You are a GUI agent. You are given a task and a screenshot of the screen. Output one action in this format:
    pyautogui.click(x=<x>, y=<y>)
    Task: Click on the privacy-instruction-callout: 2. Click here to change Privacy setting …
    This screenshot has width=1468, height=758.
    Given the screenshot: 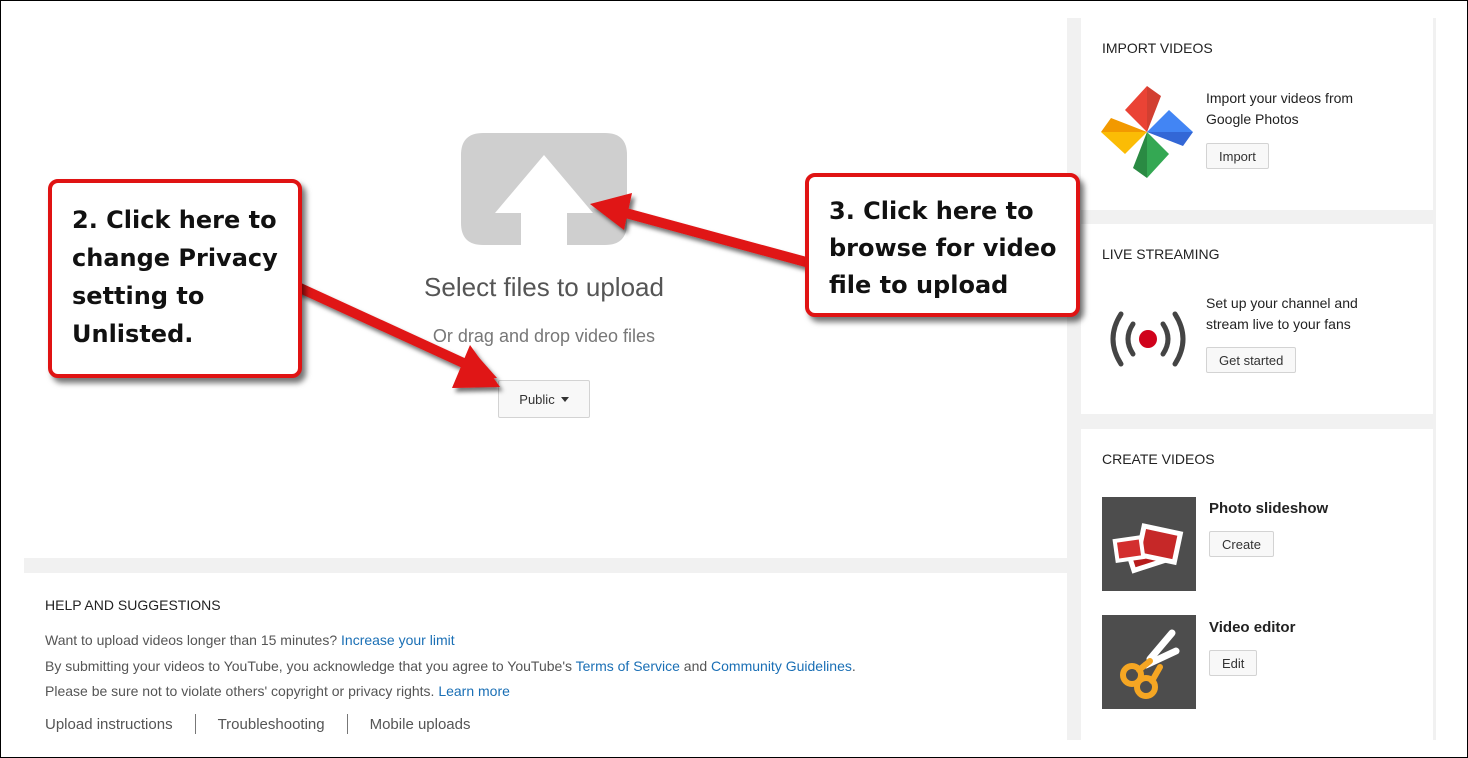 What is the action you would take?
    pyautogui.click(x=175, y=278)
    